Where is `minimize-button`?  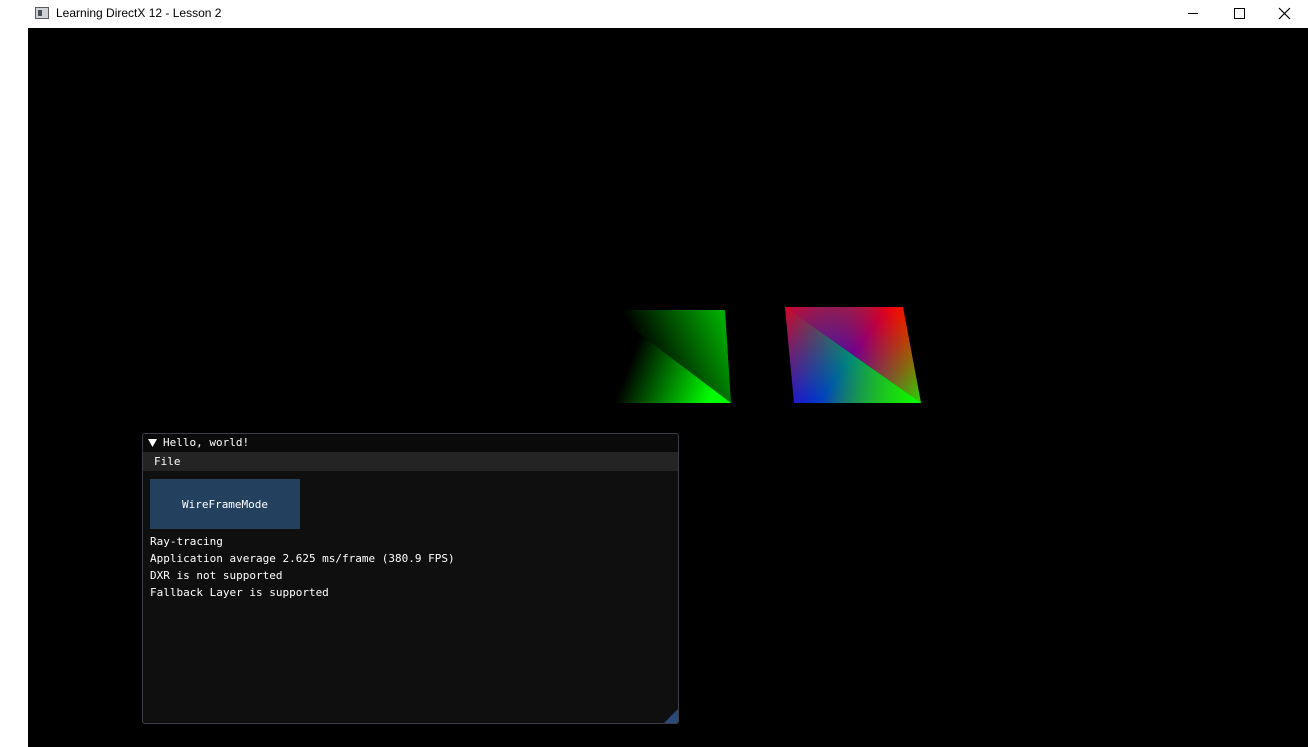 minimize-button is located at coordinates (1193, 14).